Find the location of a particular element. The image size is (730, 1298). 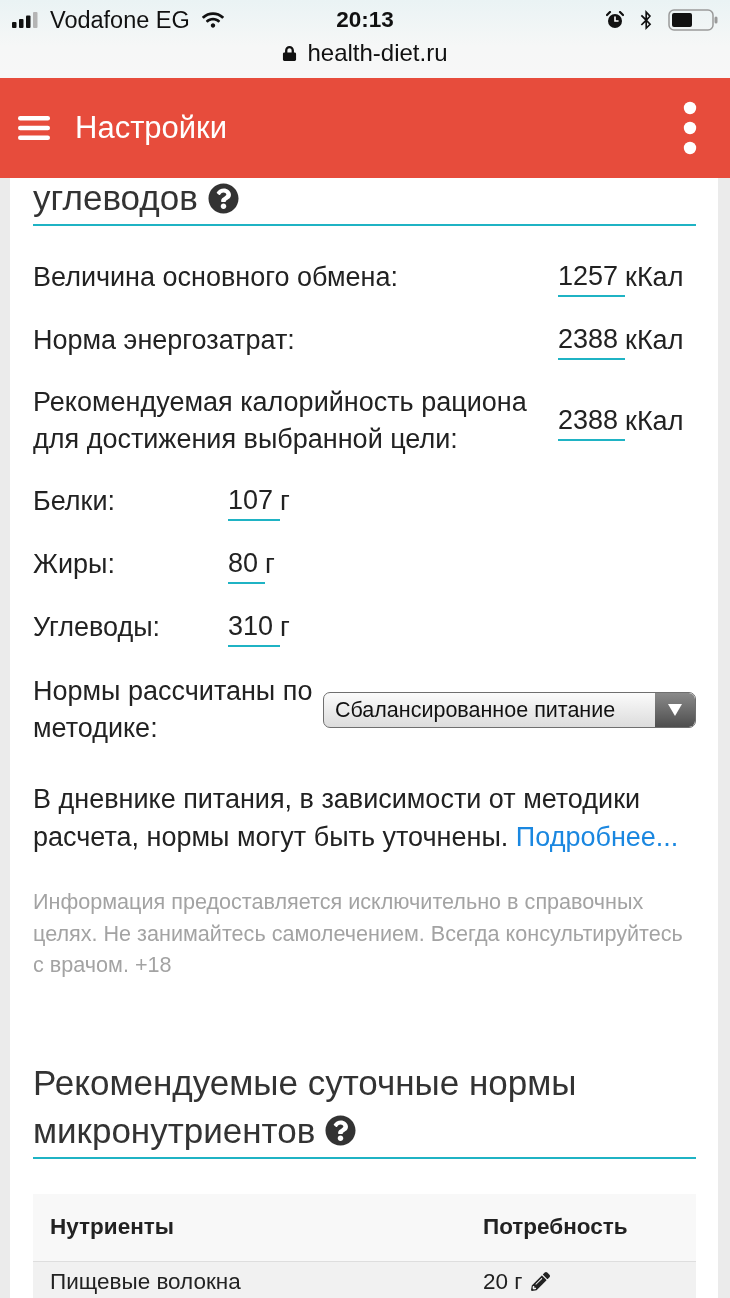

carrier-name: Vodafone EG is located at coordinates (120, 20).